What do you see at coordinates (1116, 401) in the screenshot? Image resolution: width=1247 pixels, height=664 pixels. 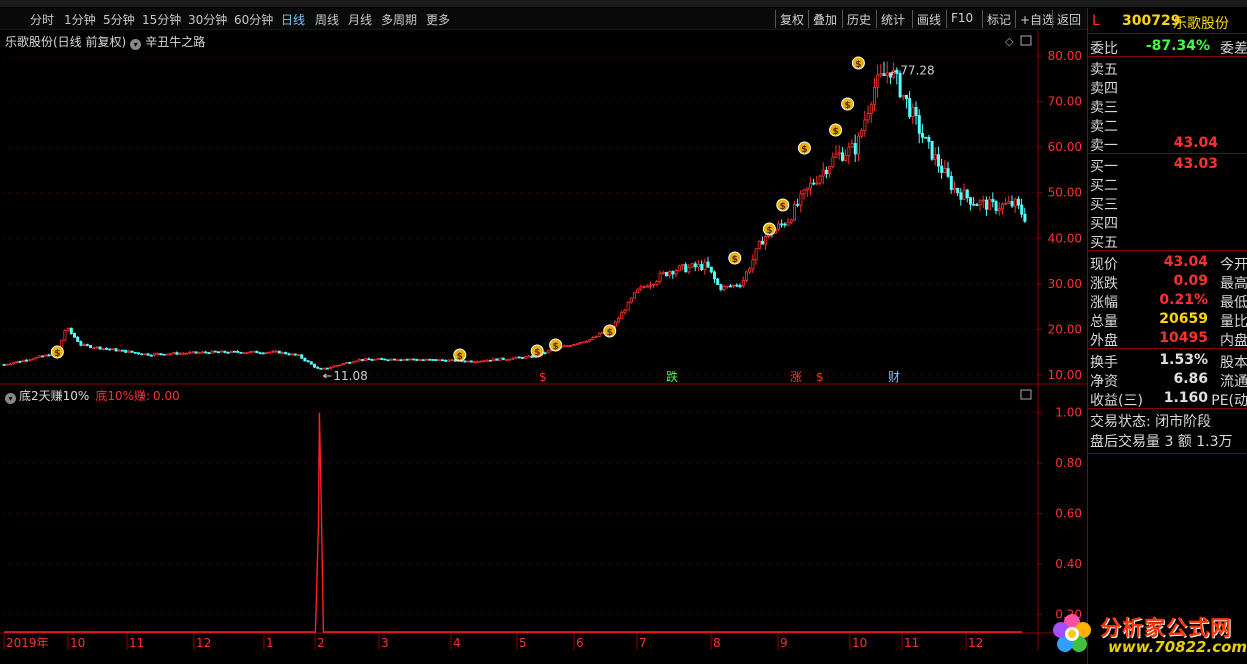 I see `stat2-label: 收益(三)` at bounding box center [1116, 401].